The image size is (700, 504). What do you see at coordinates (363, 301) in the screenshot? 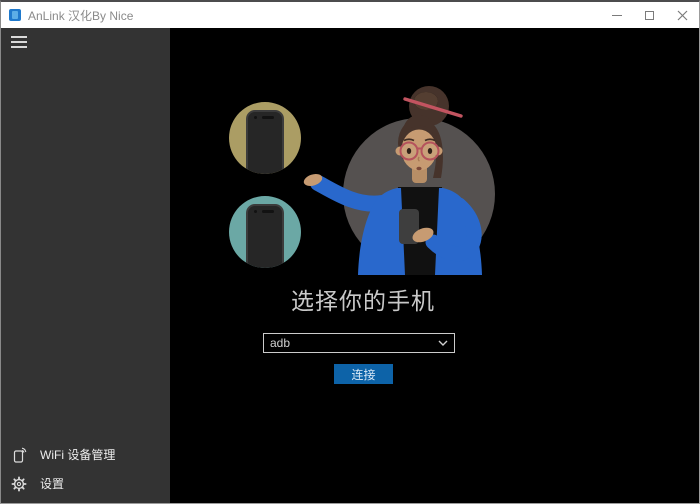
I see `page-title: 选择你的手机` at bounding box center [363, 301].